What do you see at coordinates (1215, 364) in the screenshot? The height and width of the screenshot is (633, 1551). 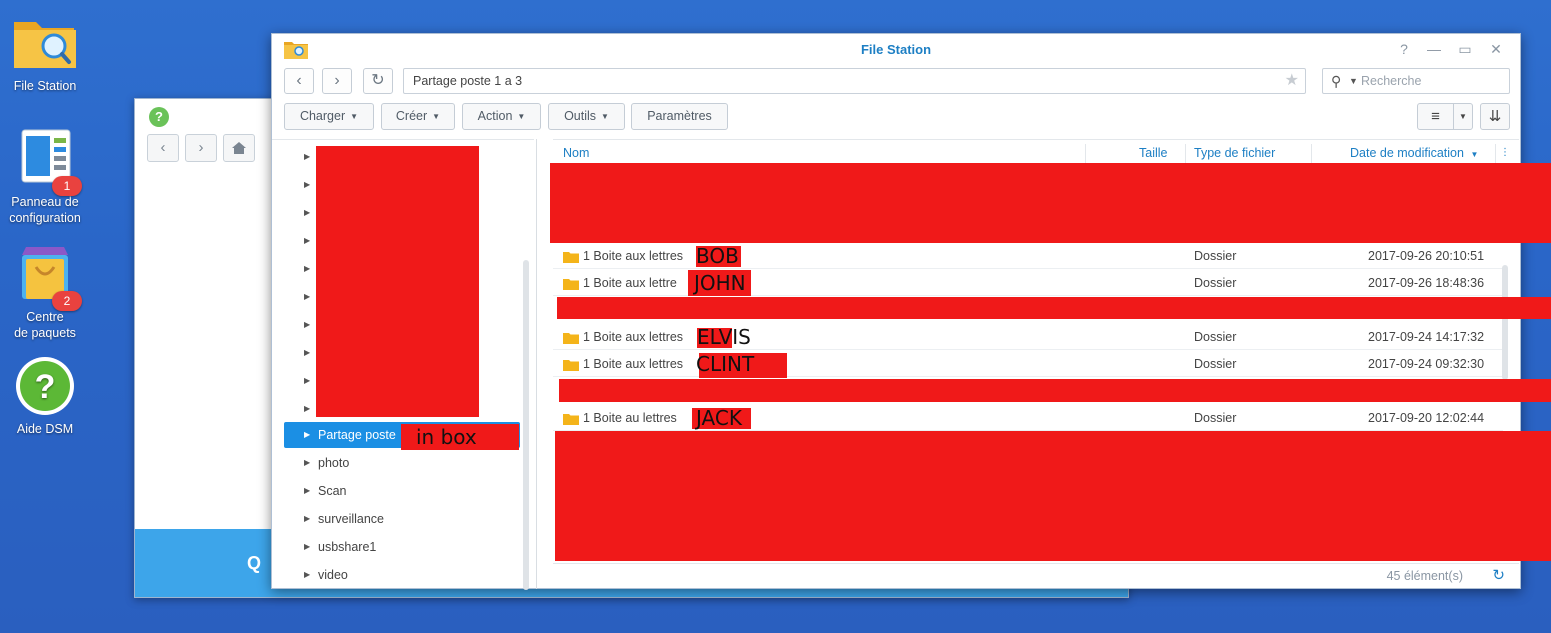 I see `file-type: Dossier` at bounding box center [1215, 364].